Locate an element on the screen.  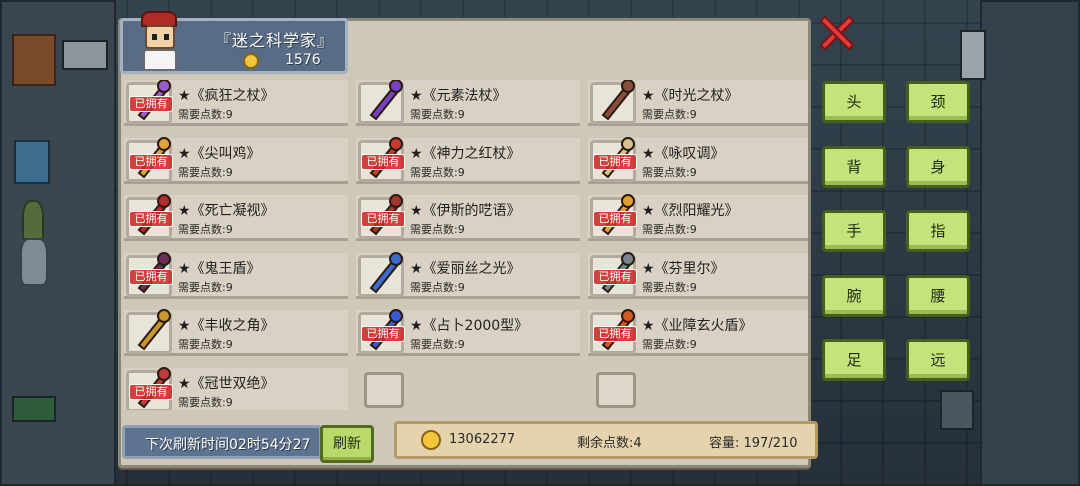
slot-button-4: 手 is located at coordinates (854, 231).